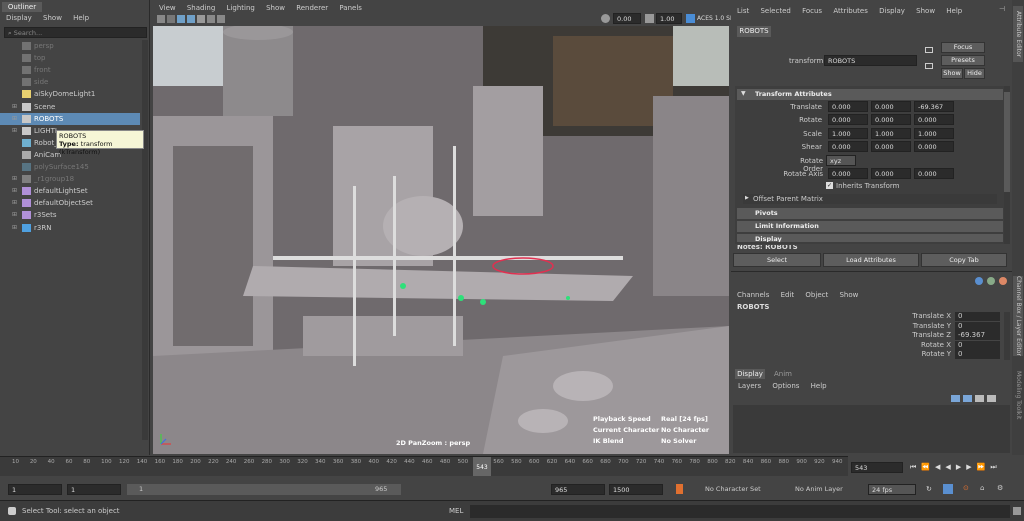 The image size is (1024, 521). I want to click on attr-field-z: 0.000, so click(934, 120).